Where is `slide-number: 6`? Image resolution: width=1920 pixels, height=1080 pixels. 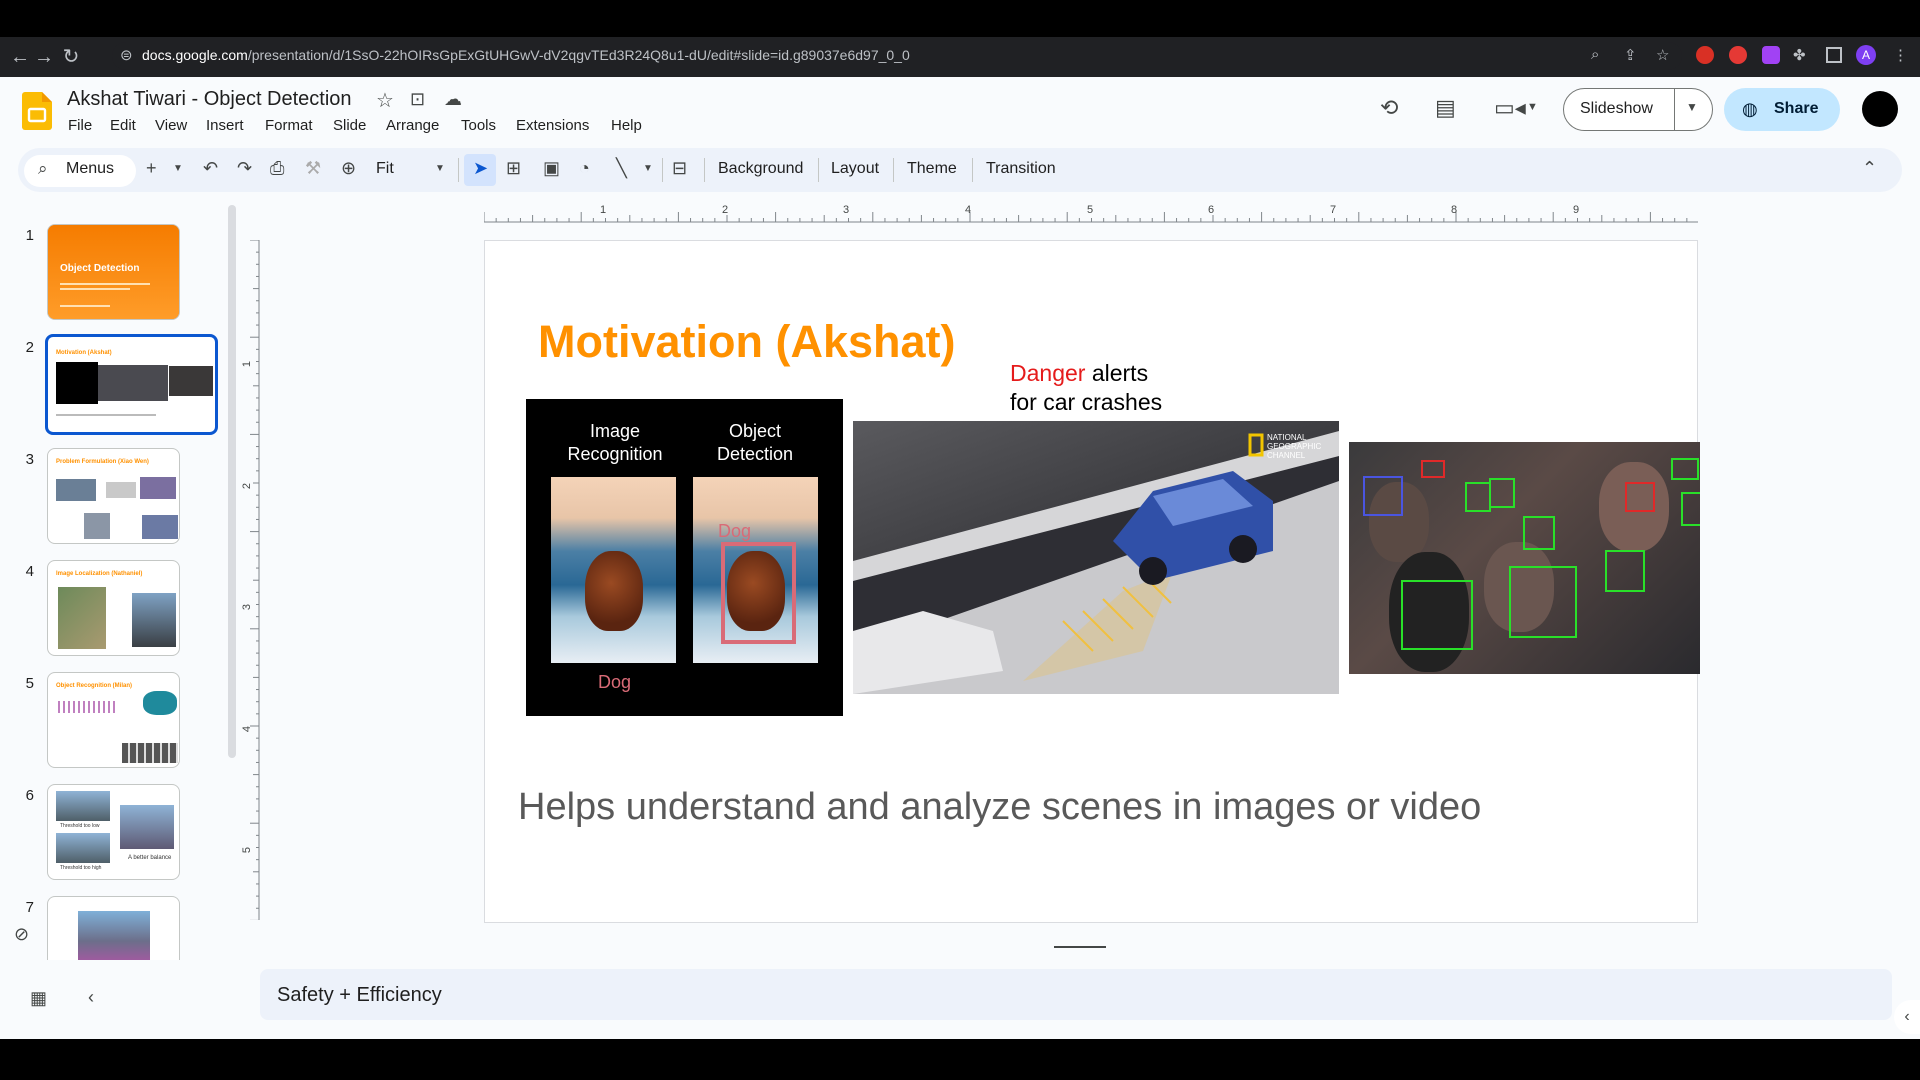 slide-number: 6 is located at coordinates (29, 795).